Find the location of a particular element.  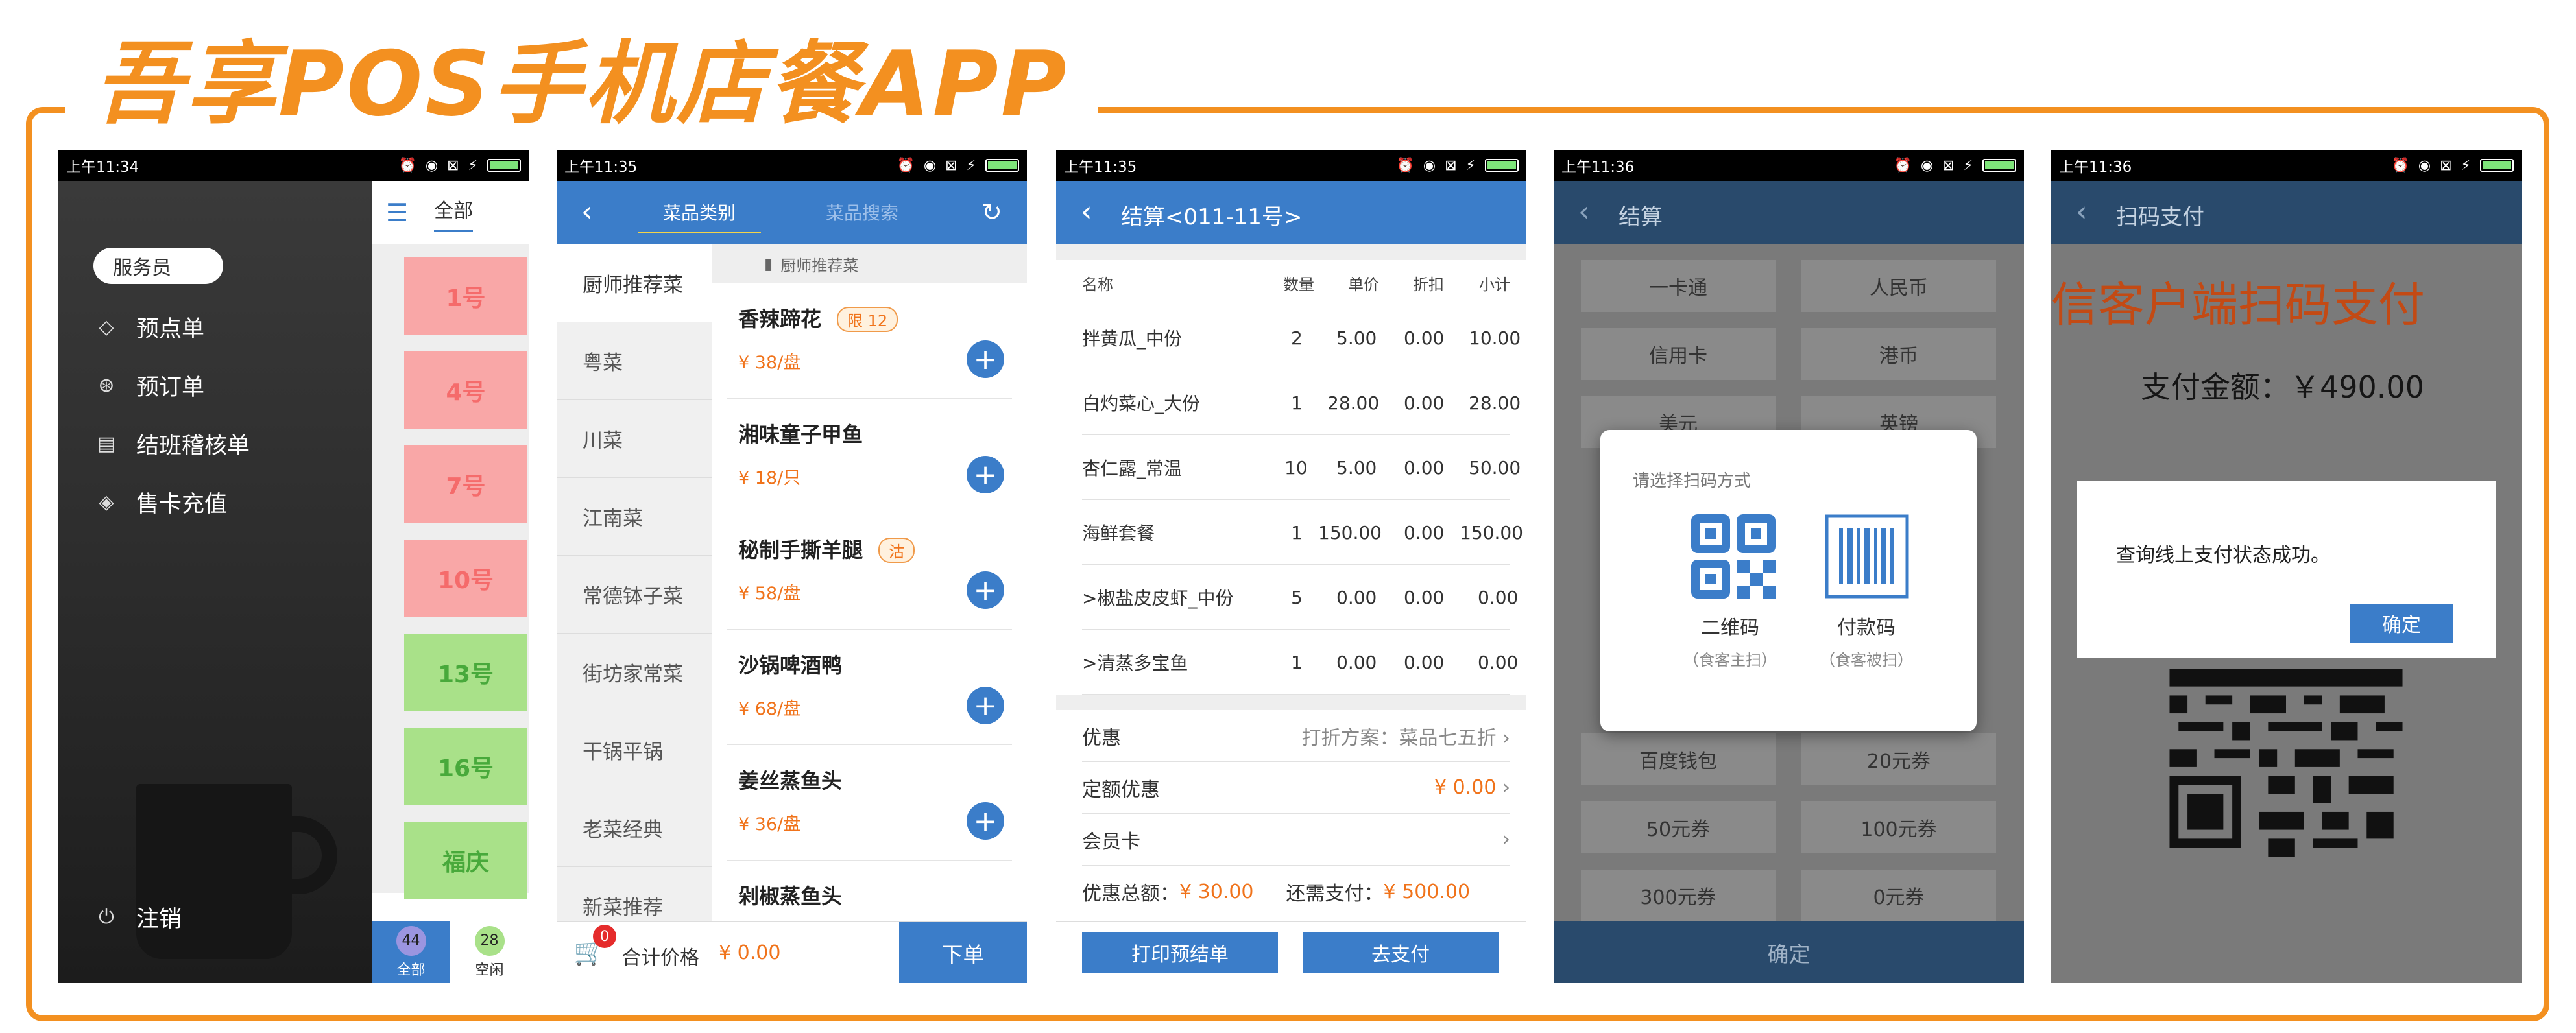

table-cell: 7号 is located at coordinates (465, 484).